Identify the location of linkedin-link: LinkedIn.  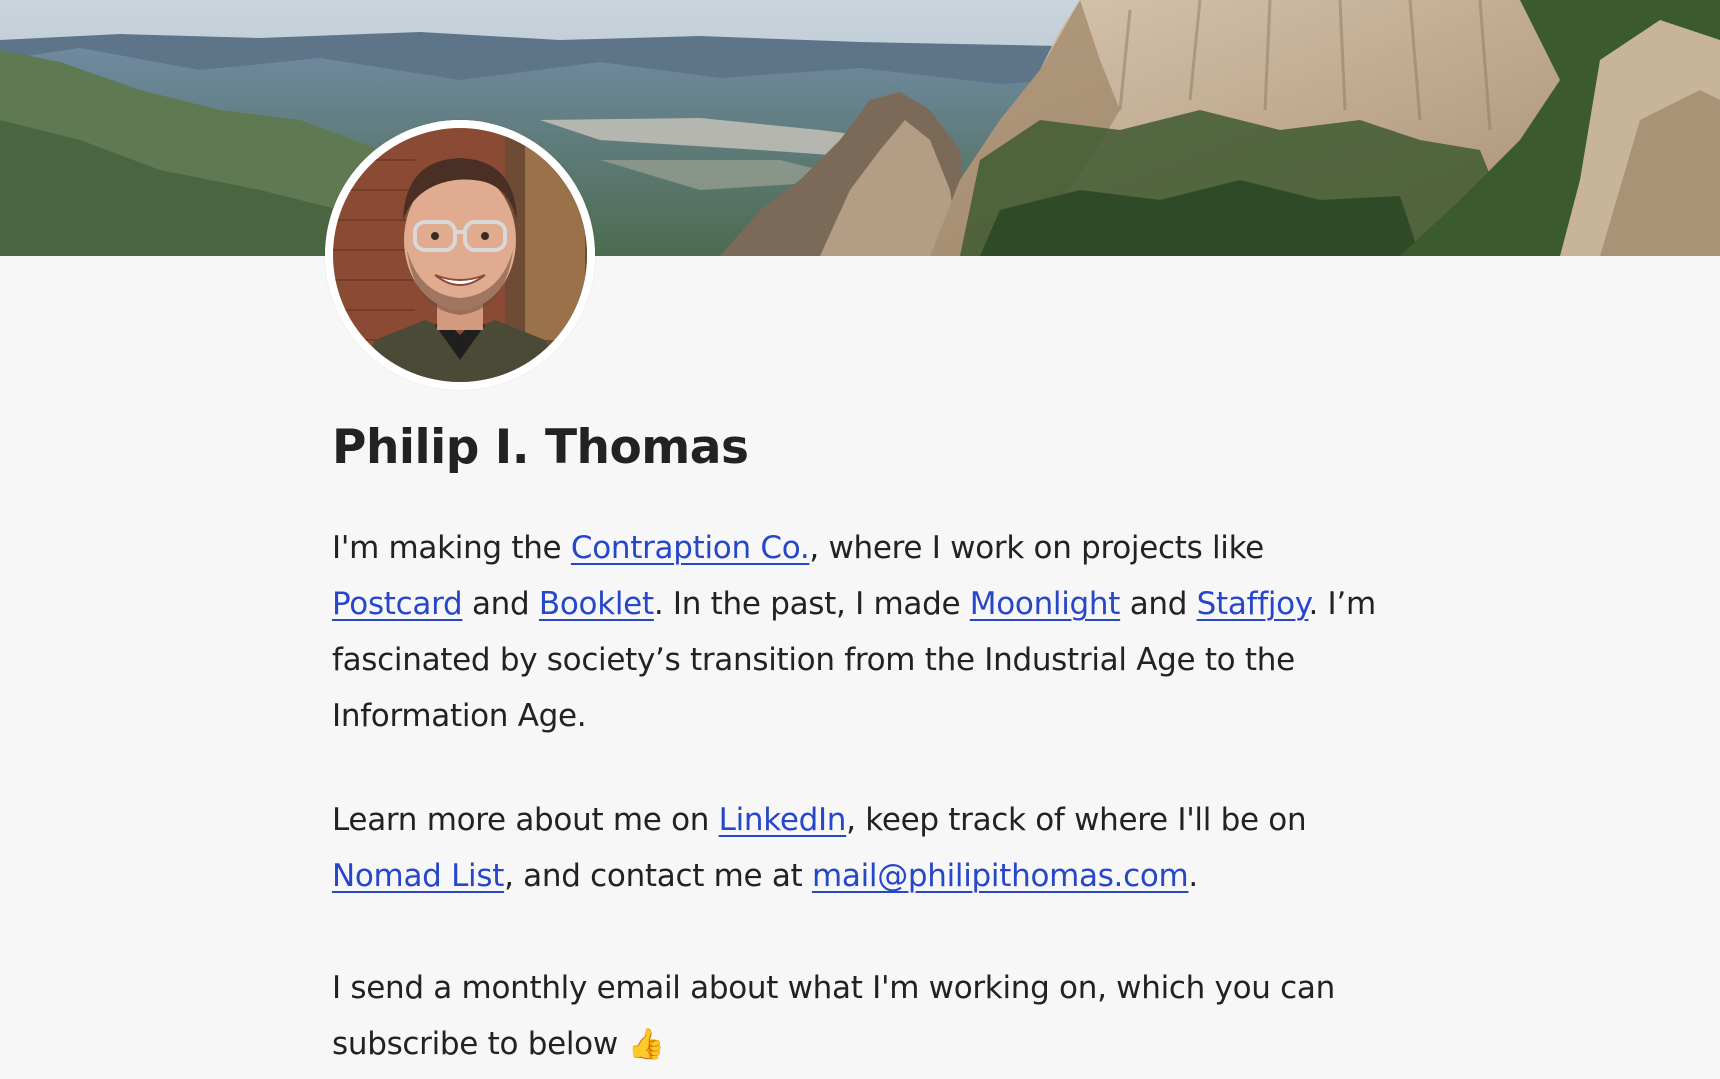
(783, 820).